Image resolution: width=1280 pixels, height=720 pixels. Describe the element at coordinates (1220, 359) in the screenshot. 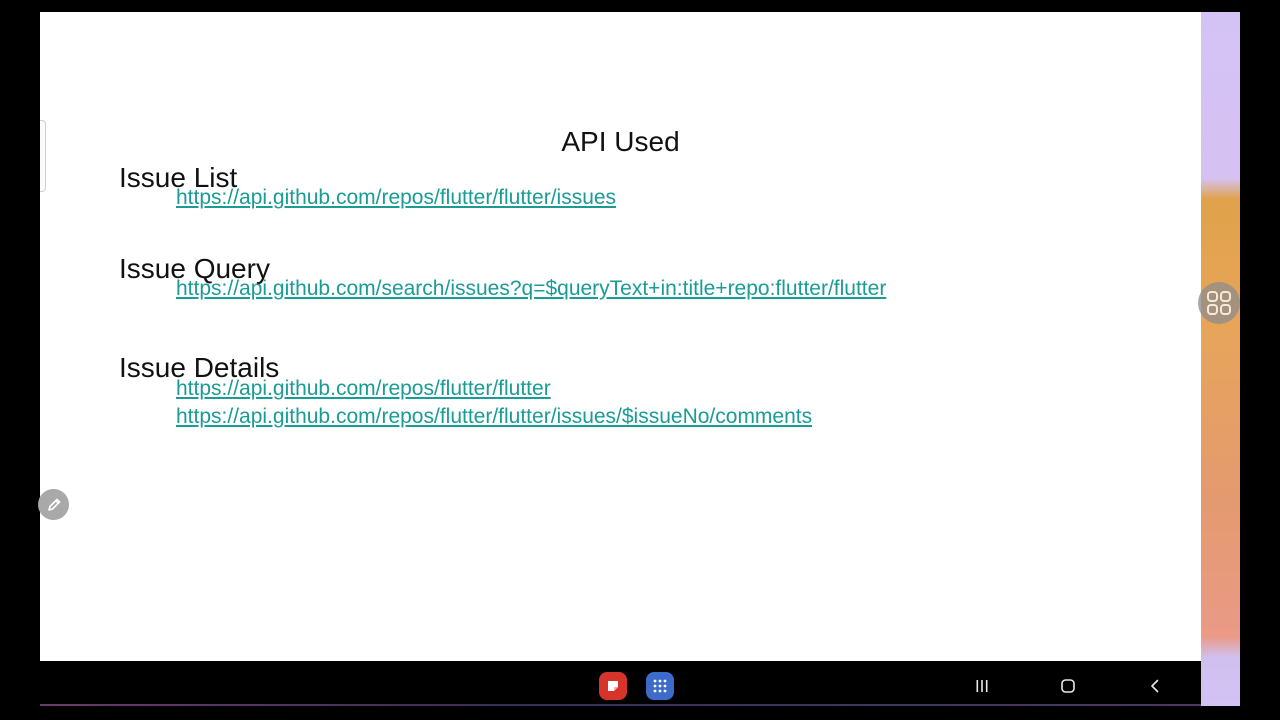

I see `side-wallpaper-strip` at that location.